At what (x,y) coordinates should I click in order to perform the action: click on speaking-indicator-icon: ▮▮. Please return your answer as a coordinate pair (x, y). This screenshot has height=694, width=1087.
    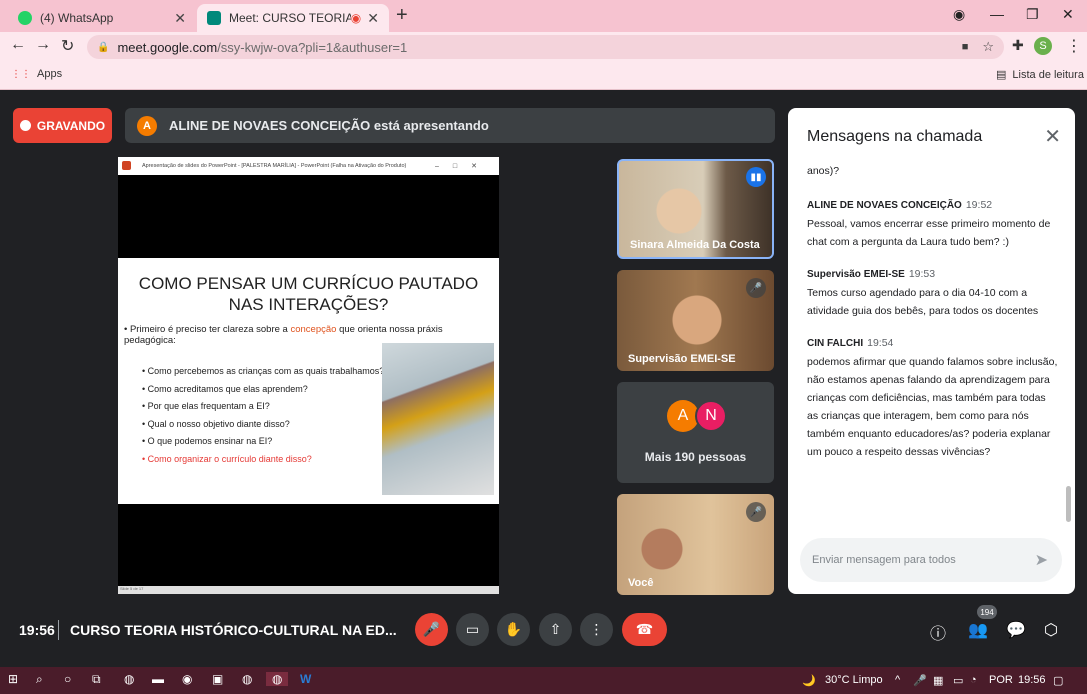
    Looking at the image, I should click on (756, 177).